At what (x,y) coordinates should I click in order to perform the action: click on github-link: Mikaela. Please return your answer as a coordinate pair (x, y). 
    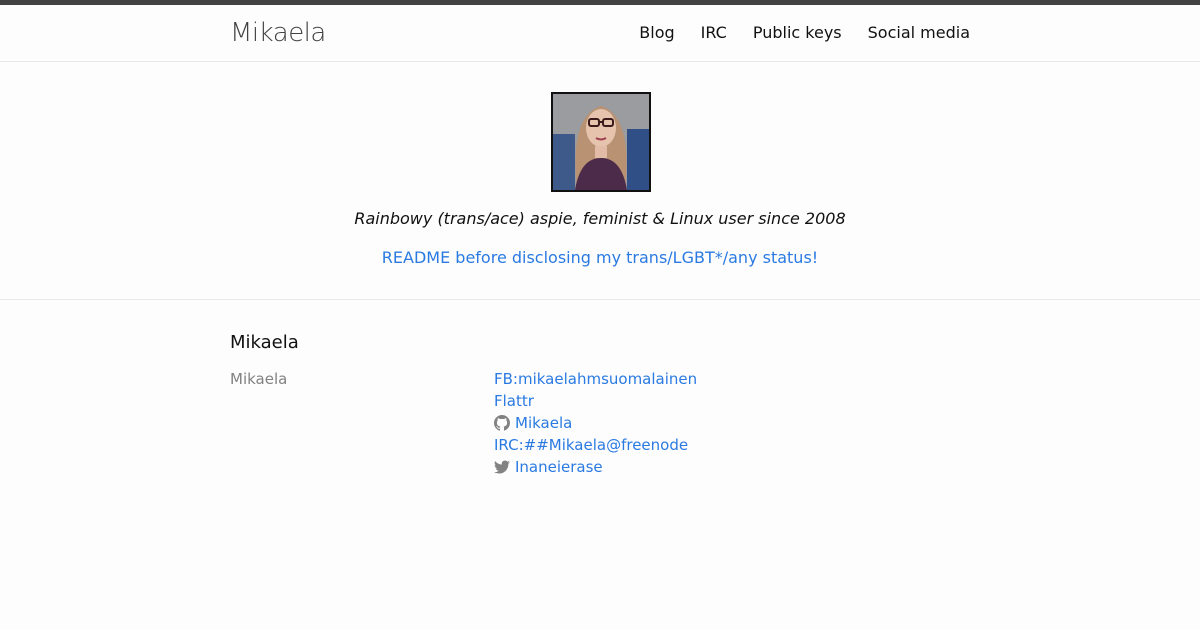
    Looking at the image, I should click on (595, 423).